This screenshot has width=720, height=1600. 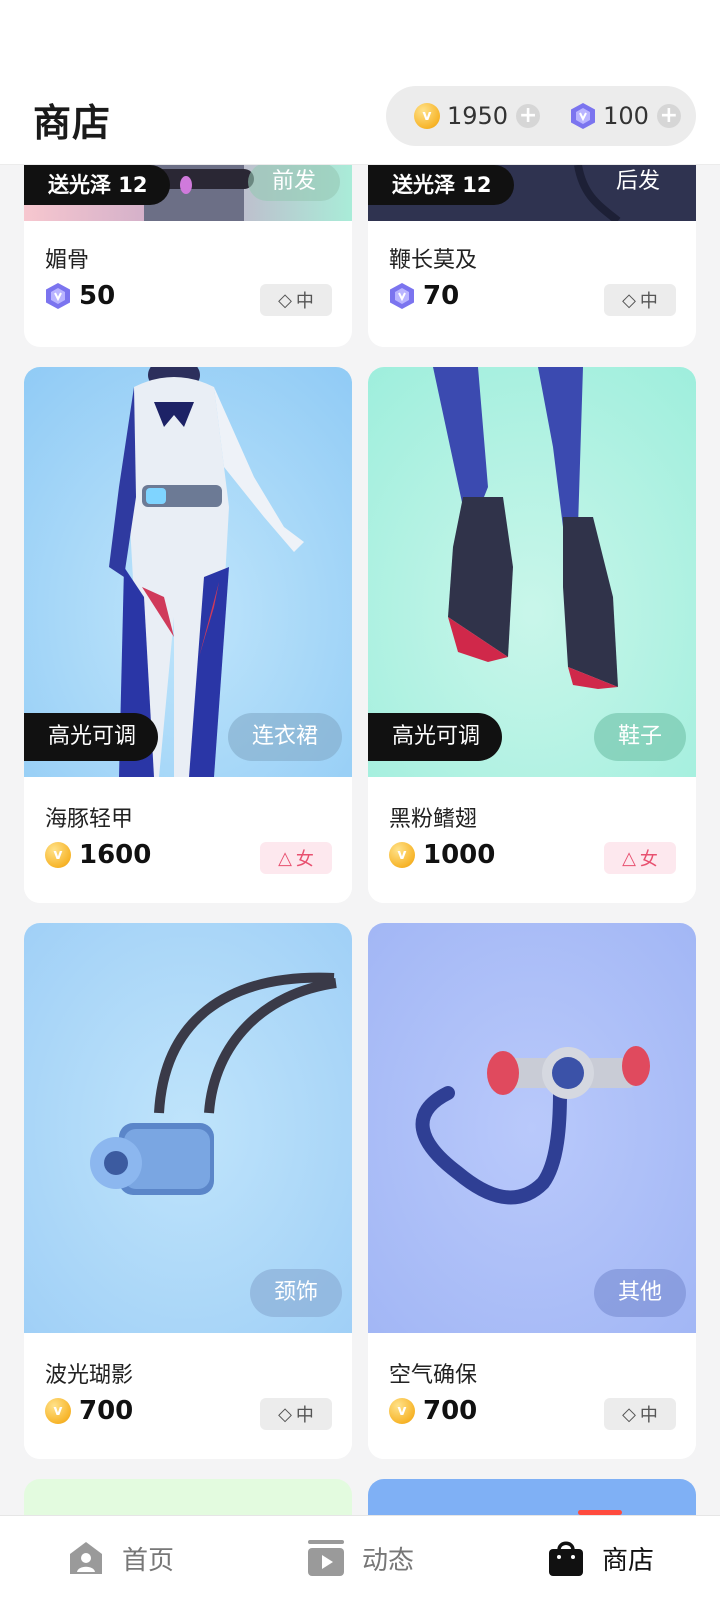 What do you see at coordinates (600, 1558) in the screenshot?
I see `nav-shop: 商店` at bounding box center [600, 1558].